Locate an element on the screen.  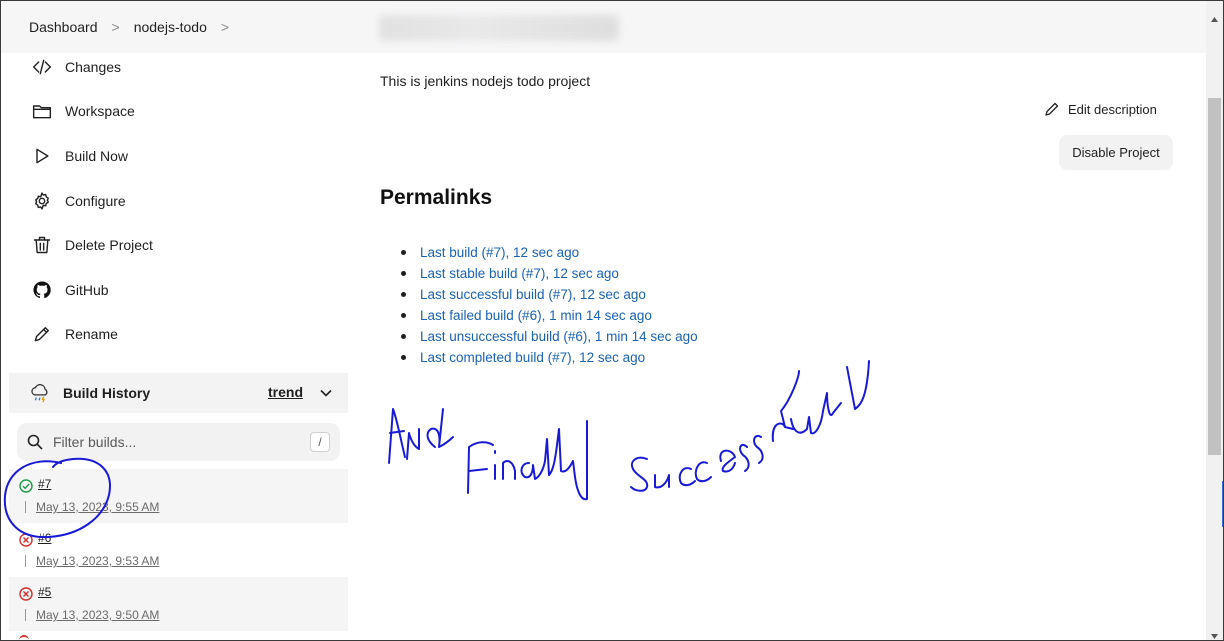
list-item: Last stable build (#7), 12 sec ago is located at coordinates (549, 273).